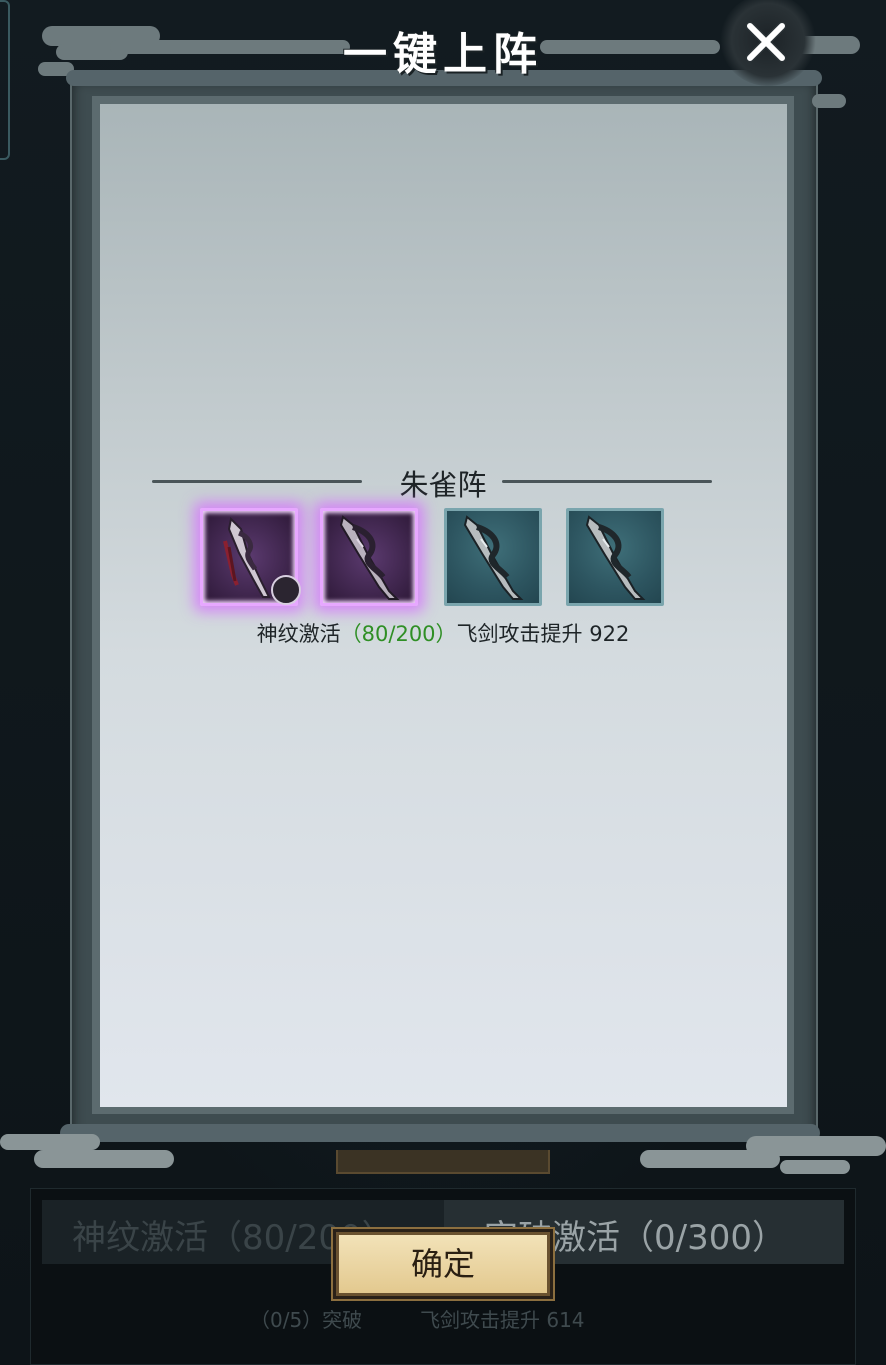  I want to click on formation-name: 朱雀阵, so click(443, 485).